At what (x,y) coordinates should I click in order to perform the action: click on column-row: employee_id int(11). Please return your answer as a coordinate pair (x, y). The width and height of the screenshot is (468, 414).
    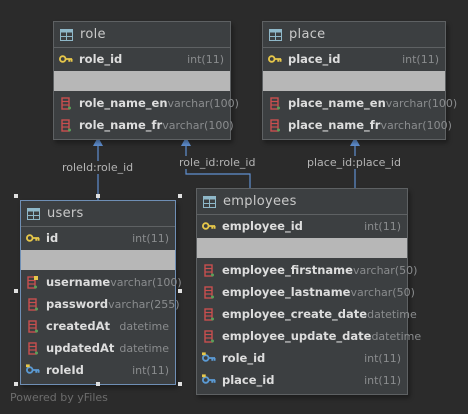
    Looking at the image, I should click on (302, 226).